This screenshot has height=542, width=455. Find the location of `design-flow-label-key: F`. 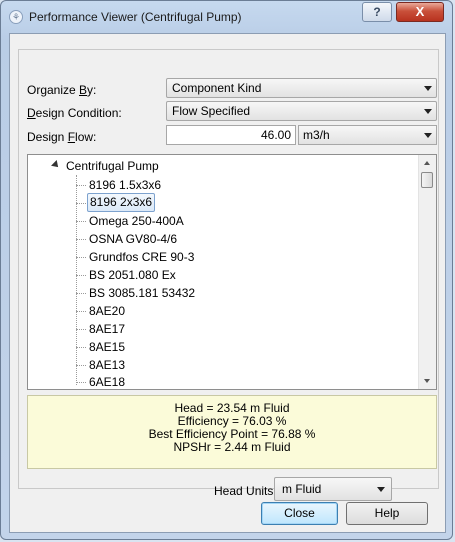

design-flow-label-key: F is located at coordinates (71, 137).